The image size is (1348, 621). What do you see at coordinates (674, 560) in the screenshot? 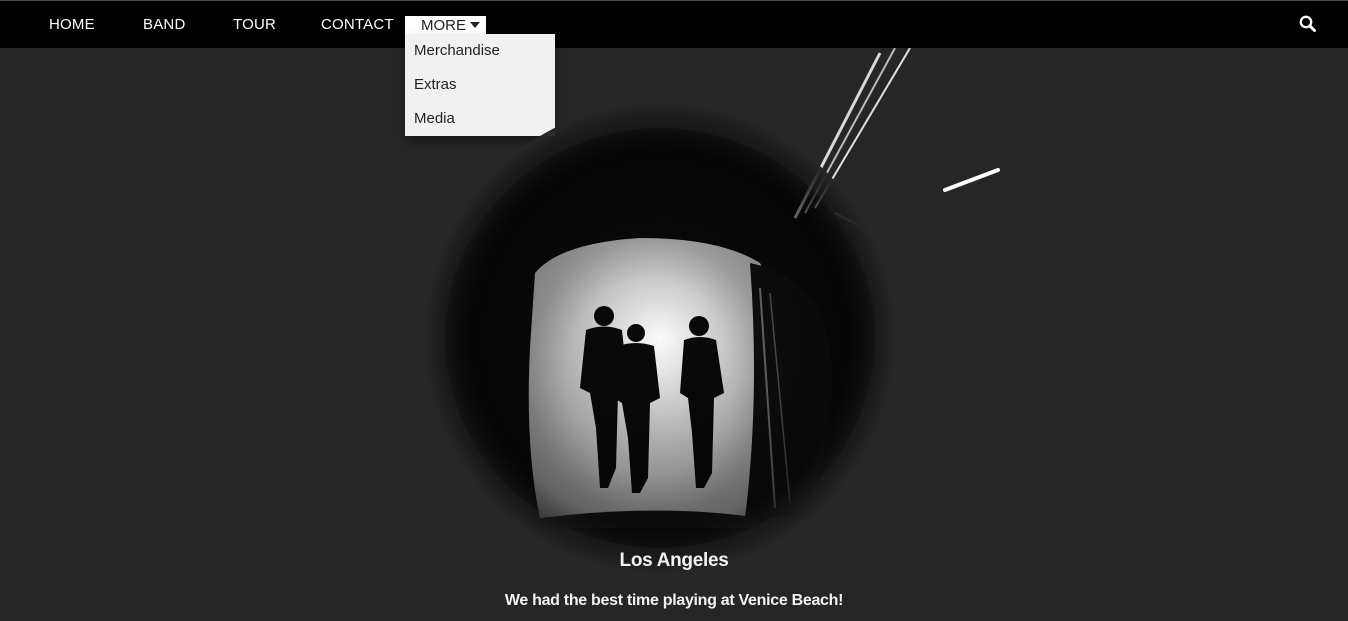
I see `hero-city-title: Los Angeles` at bounding box center [674, 560].